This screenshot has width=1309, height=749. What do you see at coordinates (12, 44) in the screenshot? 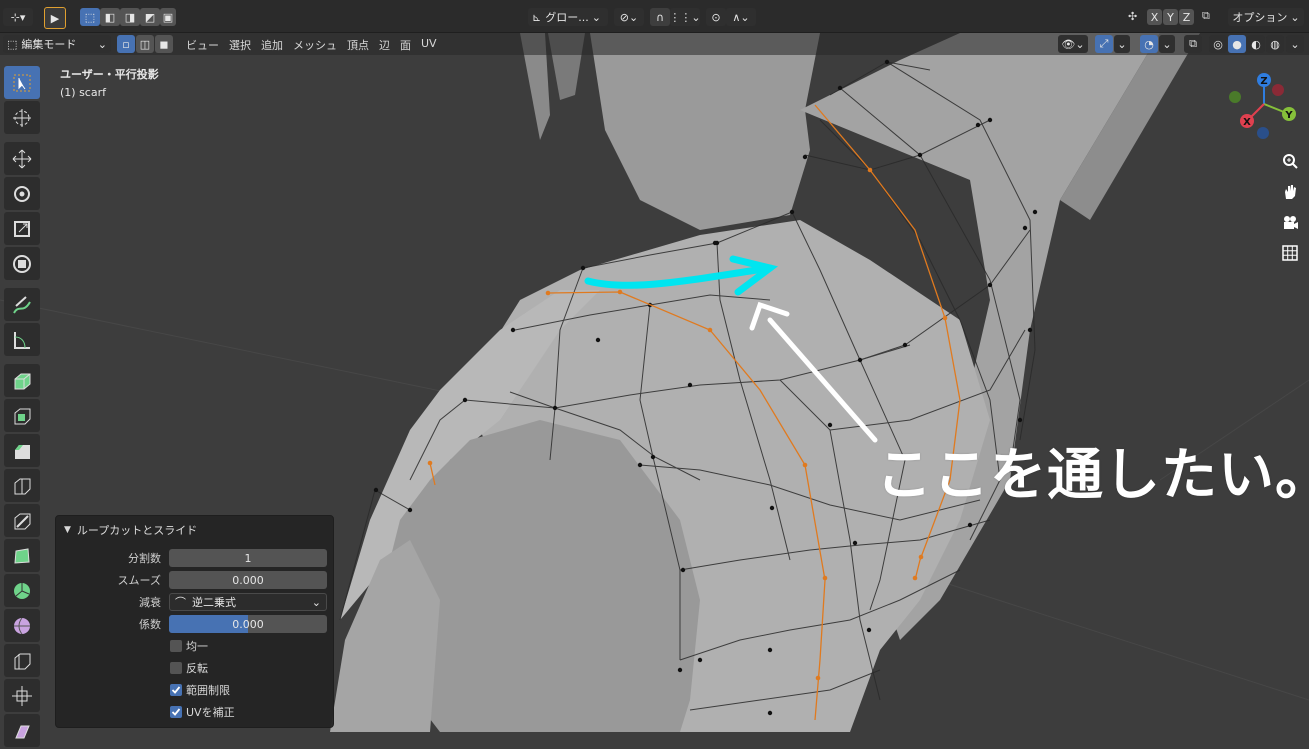
I see `edit-mode-icon: ⬚` at bounding box center [12, 44].